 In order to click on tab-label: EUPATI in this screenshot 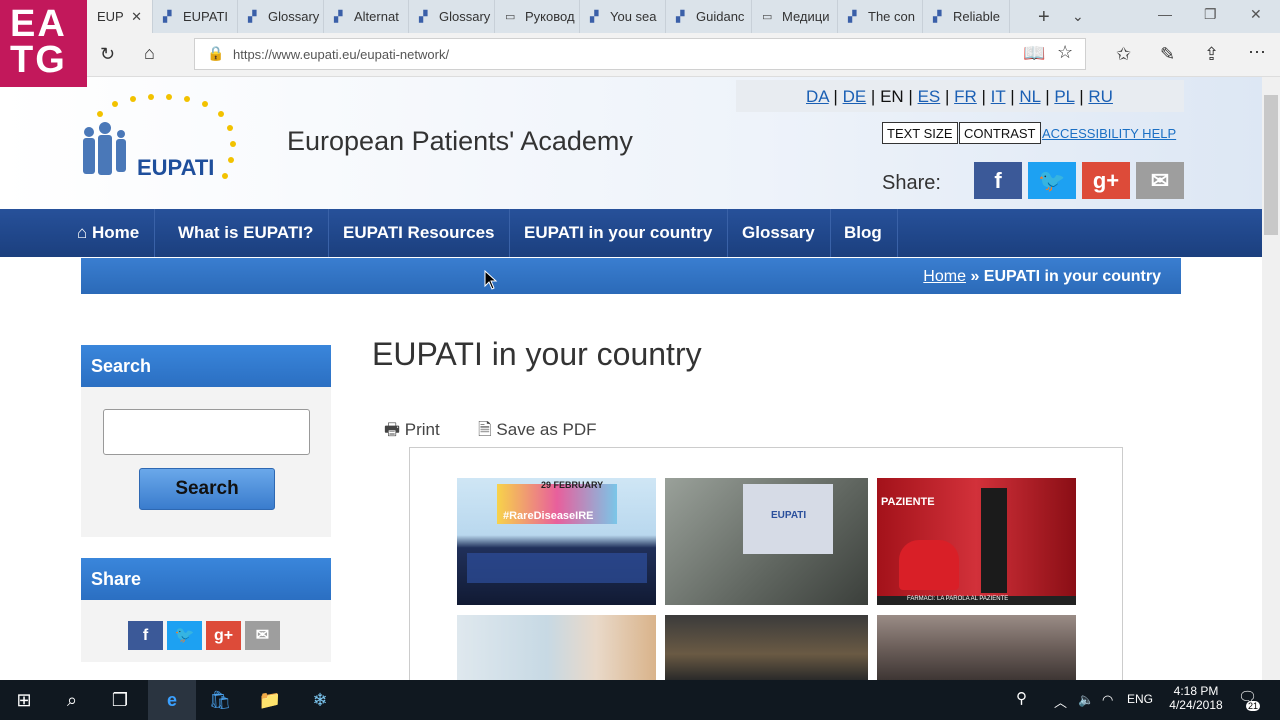, I will do `click(206, 16)`.